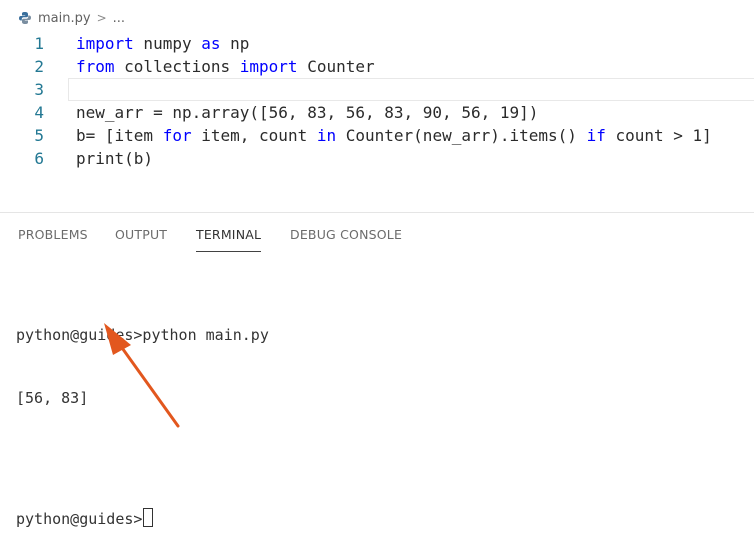 Image resolution: width=754 pixels, height=550 pixels. I want to click on terminal-prompt: python@guides>, so click(79, 519).